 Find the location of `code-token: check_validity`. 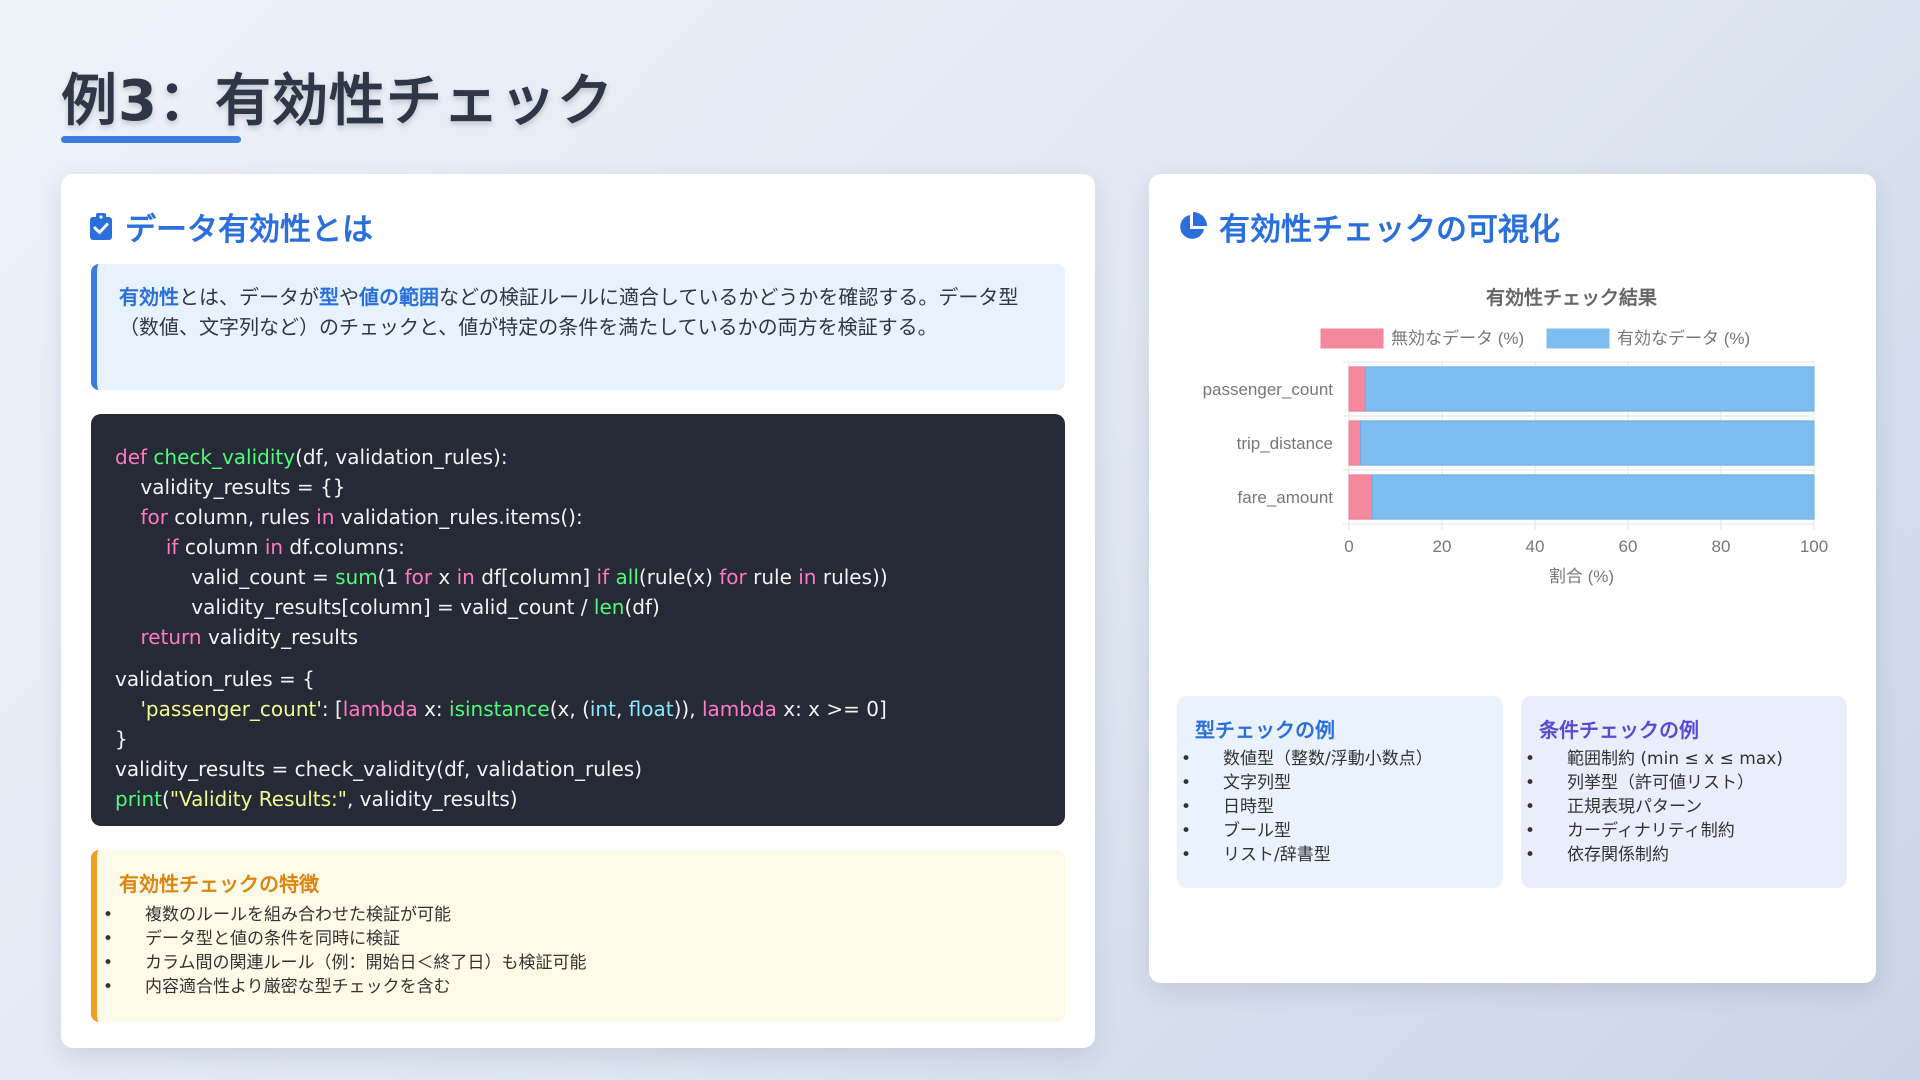

code-token: check_validity is located at coordinates (224, 457).